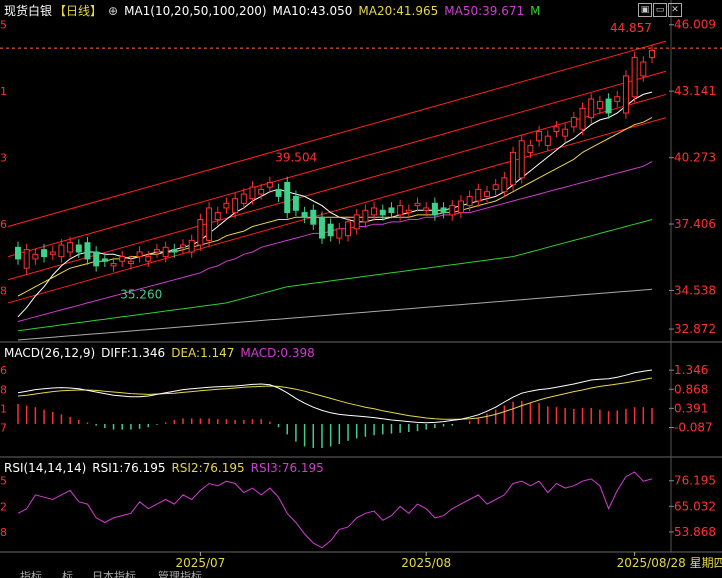 This screenshot has width=722, height=578. What do you see at coordinates (695, 158) in the screenshot?
I see `y-tick-label: 40.273` at bounding box center [695, 158].